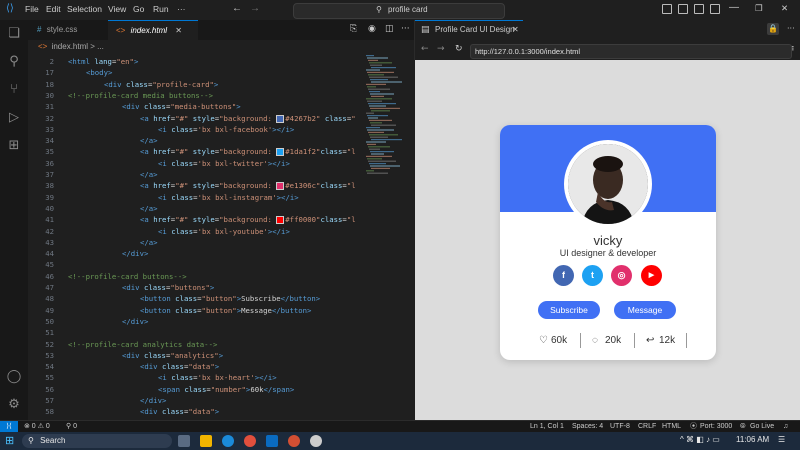 This screenshot has height=450, width=800. What do you see at coordinates (217, 377) in the screenshot?
I see `code-line: <i class='bx bx-heart'></i>` at bounding box center [217, 377].